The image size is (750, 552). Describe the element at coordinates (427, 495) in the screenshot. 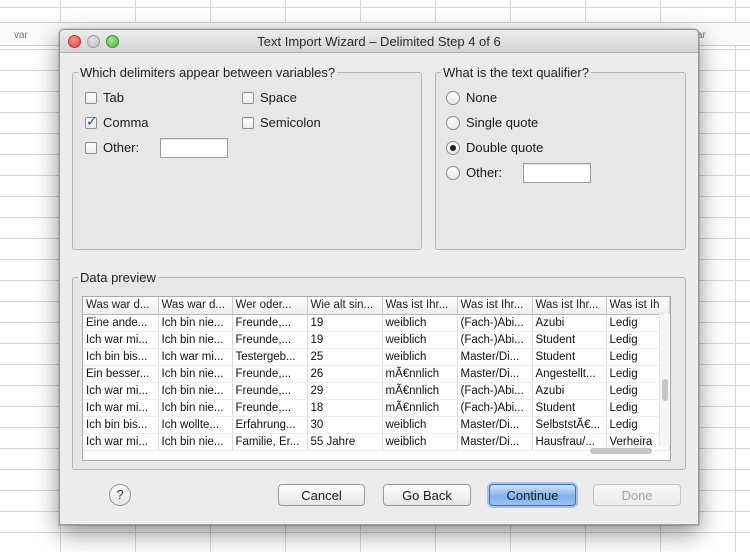

I see `go-back-button: Go Back` at that location.